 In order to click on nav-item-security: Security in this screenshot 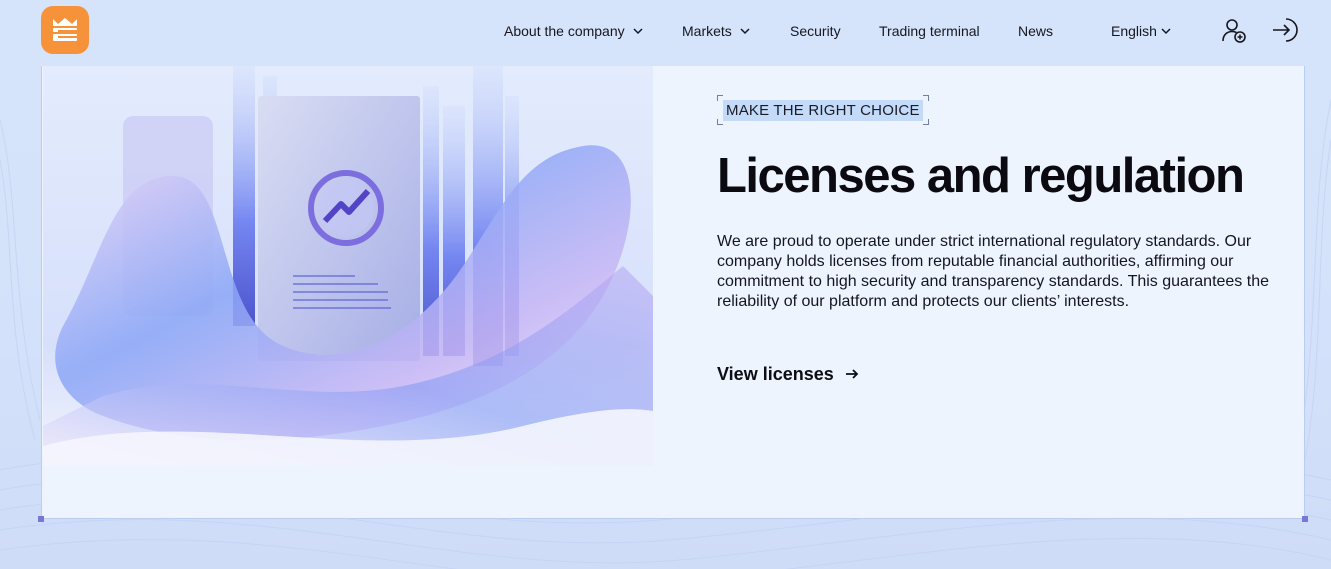, I will do `click(815, 31)`.